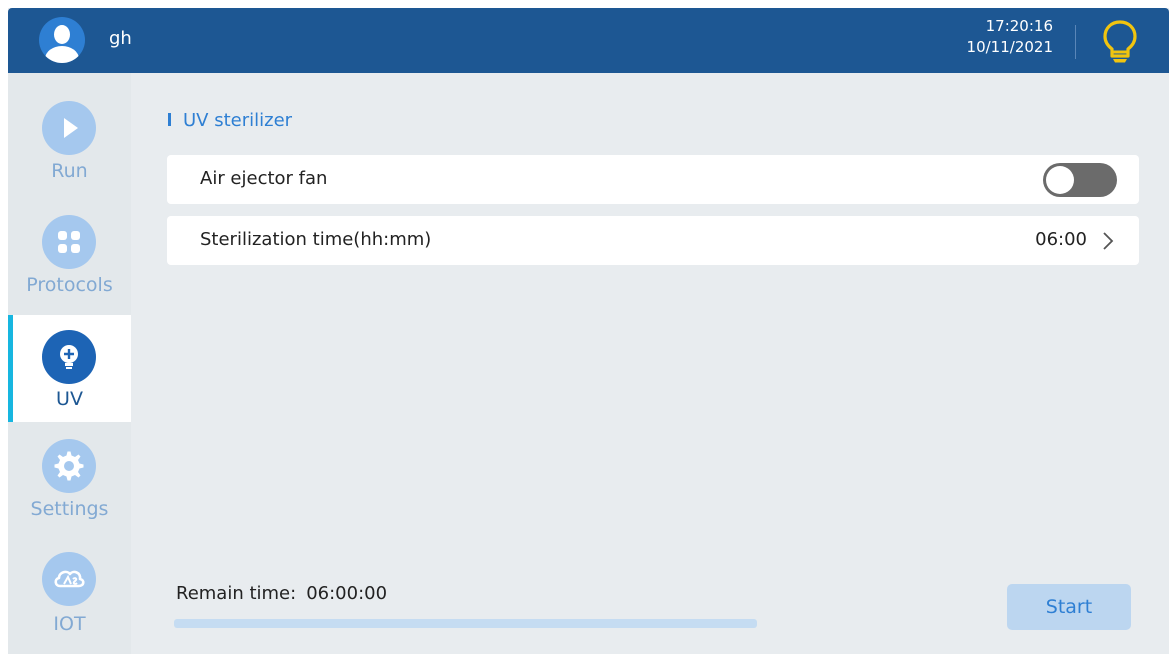 The height and width of the screenshot is (654, 1169). What do you see at coordinates (62, 40) in the screenshot?
I see `user-avatar-icon` at bounding box center [62, 40].